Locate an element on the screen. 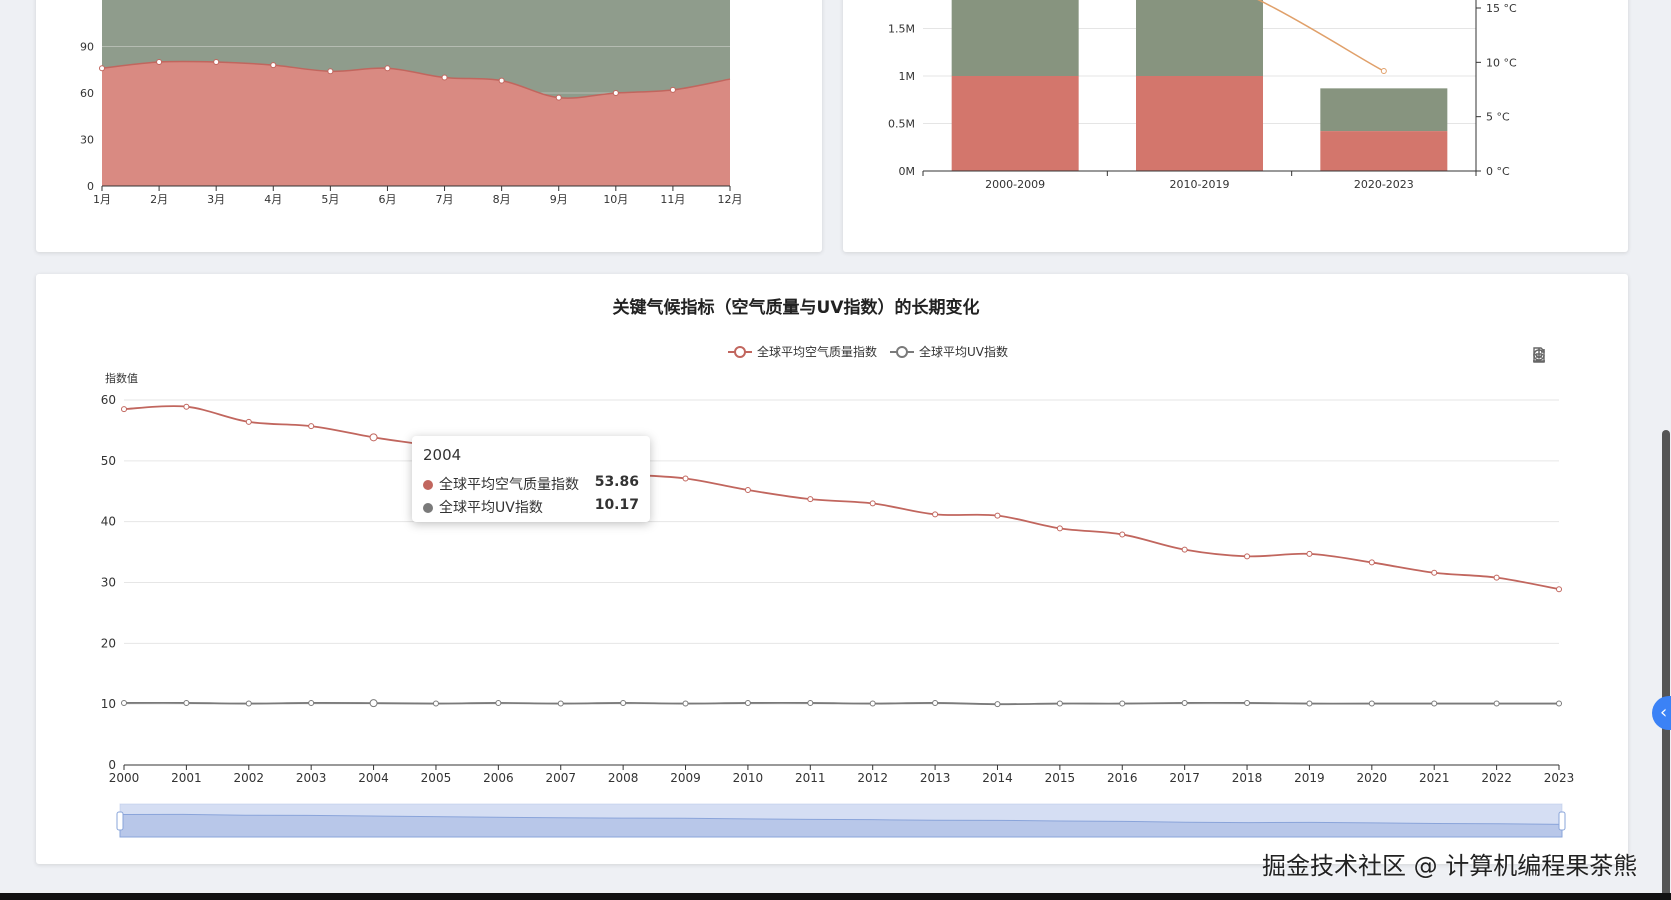 Image resolution: width=1671 pixels, height=900 pixels. y-tick-label: 1M is located at coordinates (907, 76).